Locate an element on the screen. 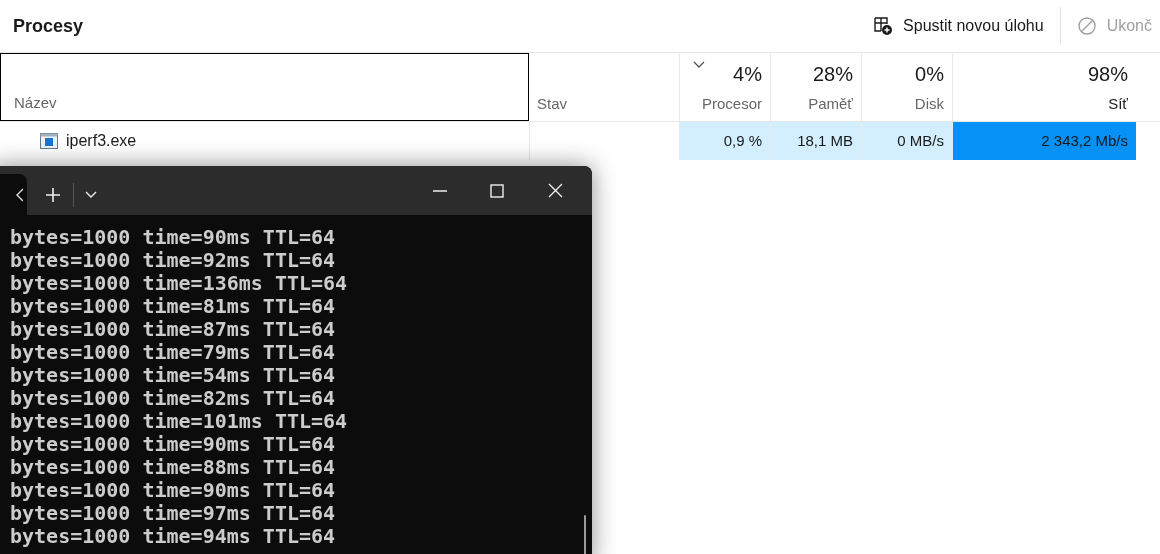 This screenshot has width=1160, height=554. usage-cell: 18,1 MB is located at coordinates (815, 141).